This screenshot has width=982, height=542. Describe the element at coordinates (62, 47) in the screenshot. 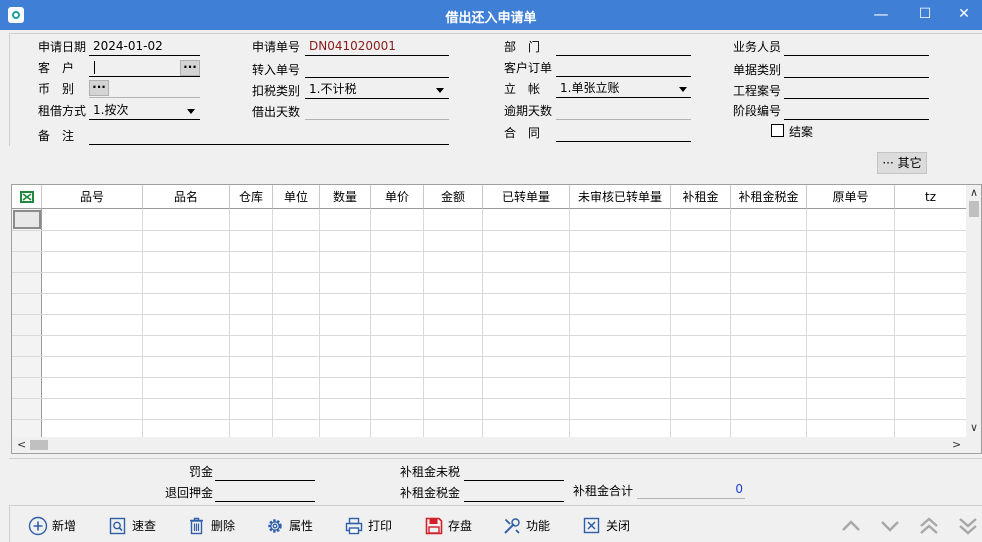

I see `apply-date-label: 申请日期` at that location.